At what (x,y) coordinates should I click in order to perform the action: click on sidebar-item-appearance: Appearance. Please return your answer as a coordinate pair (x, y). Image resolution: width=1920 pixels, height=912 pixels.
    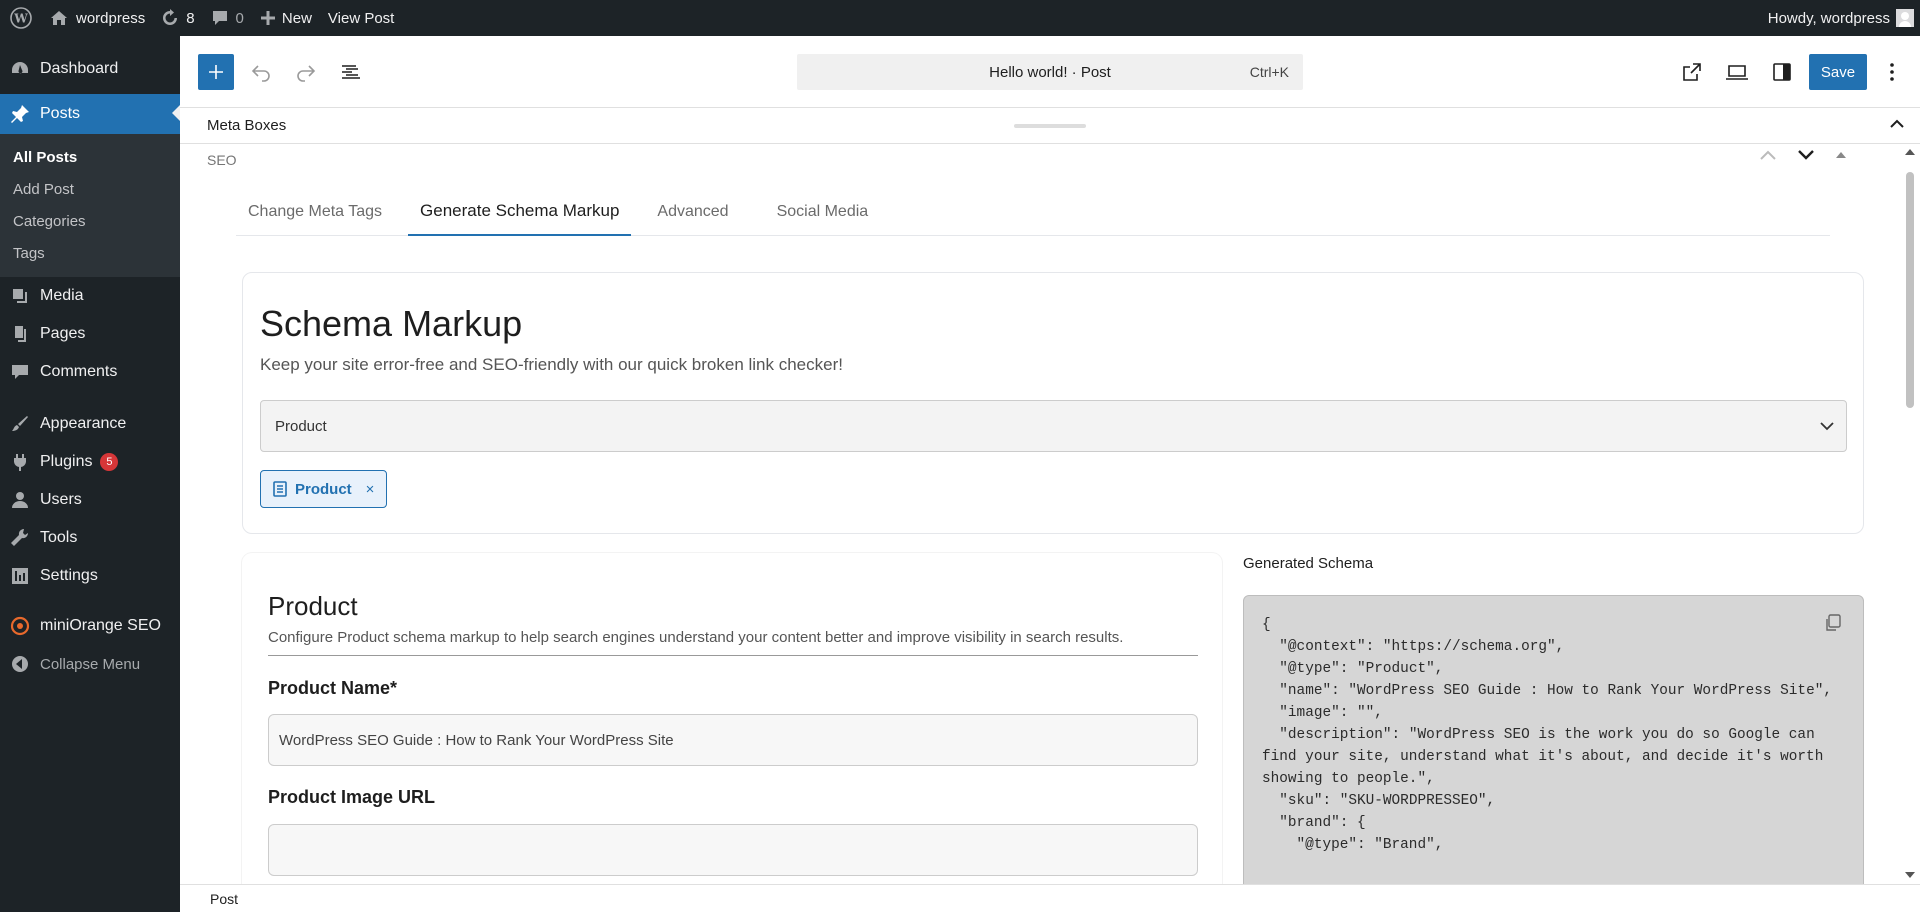
    Looking at the image, I should click on (90, 424).